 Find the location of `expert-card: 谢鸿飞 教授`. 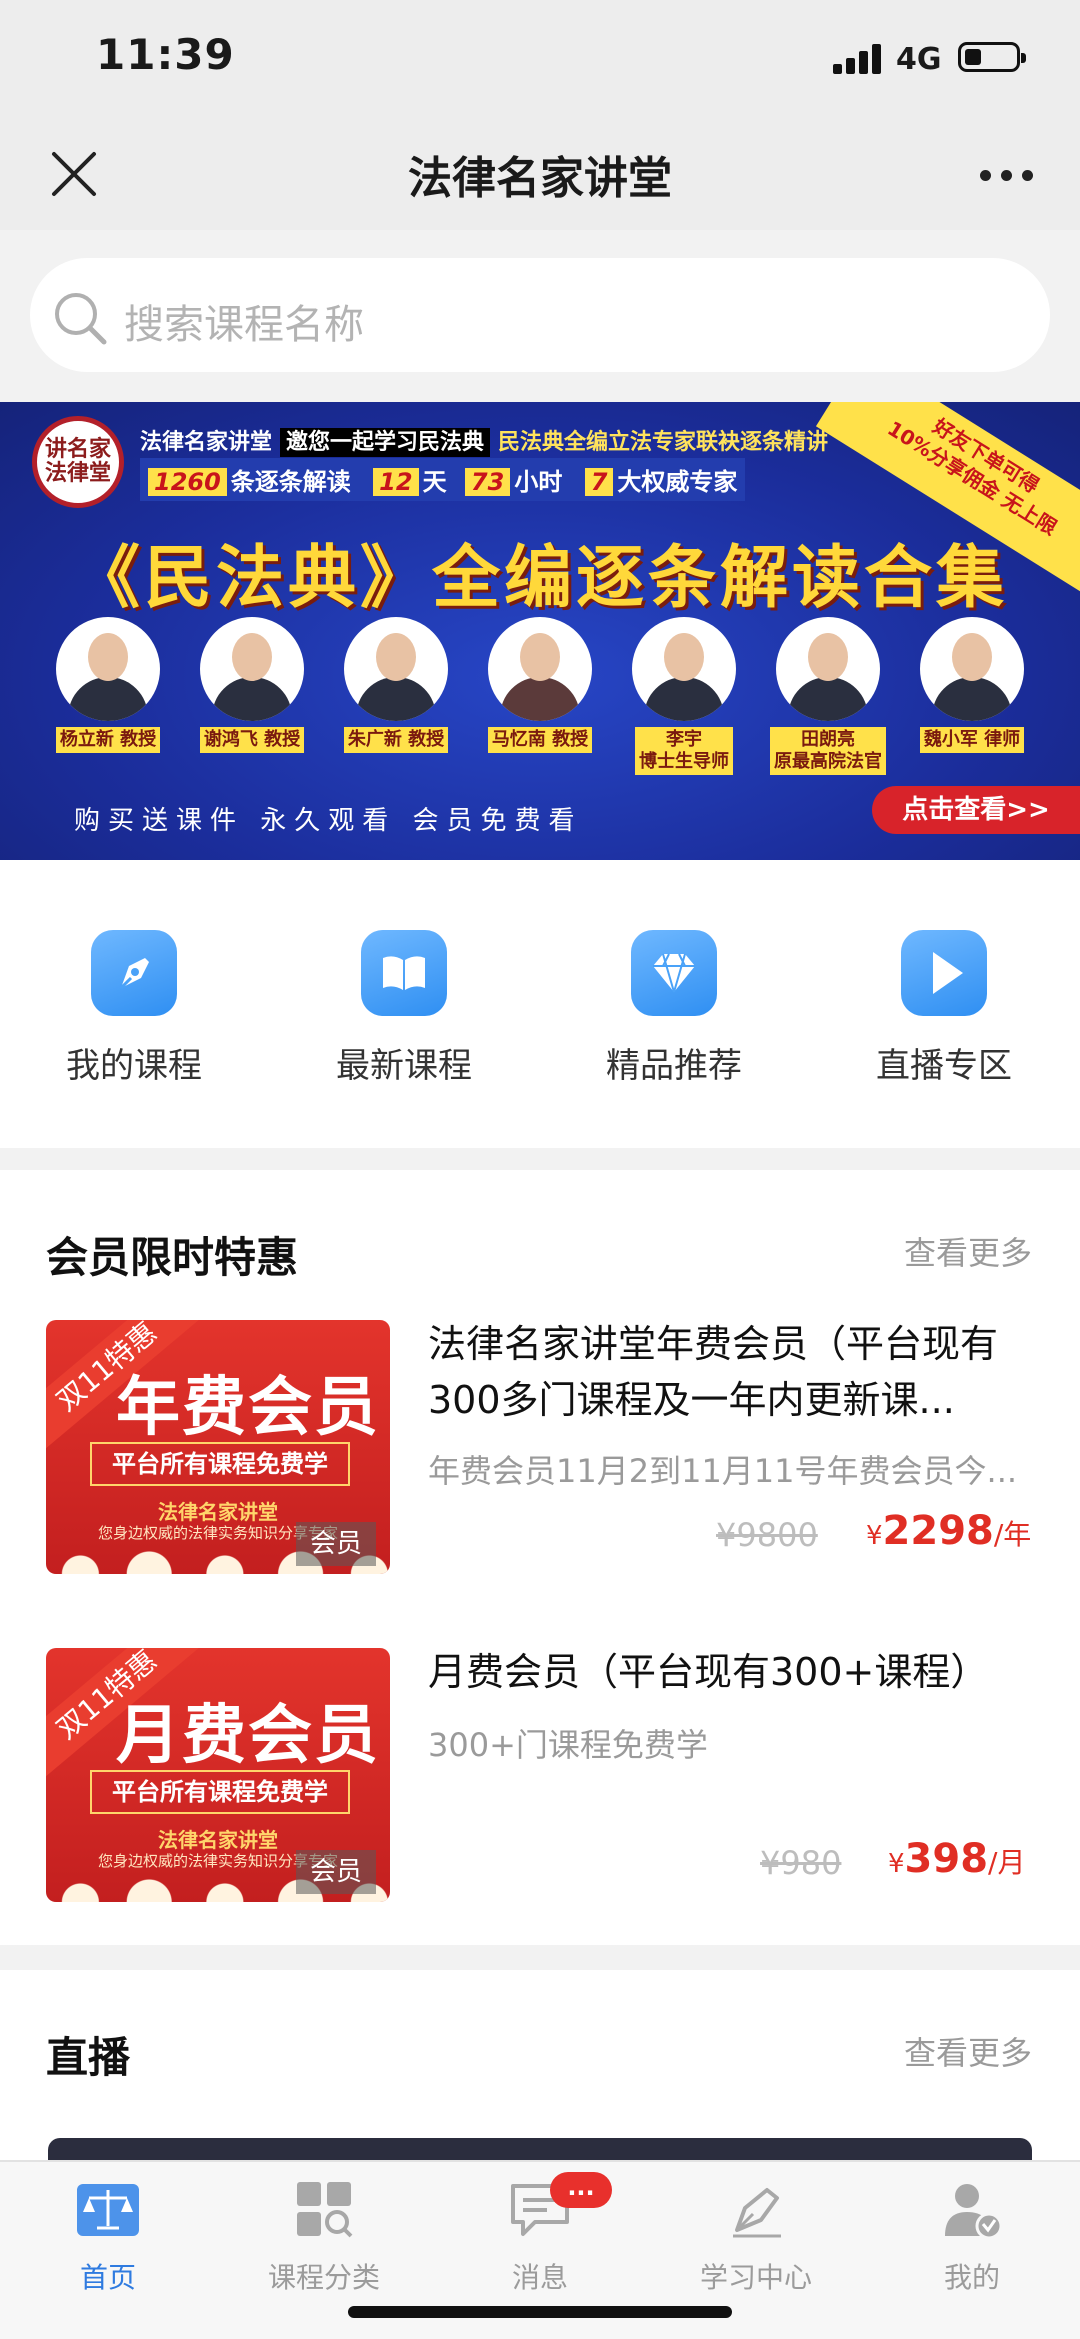

expert-card: 谢鸿飞 教授 is located at coordinates (252, 685).